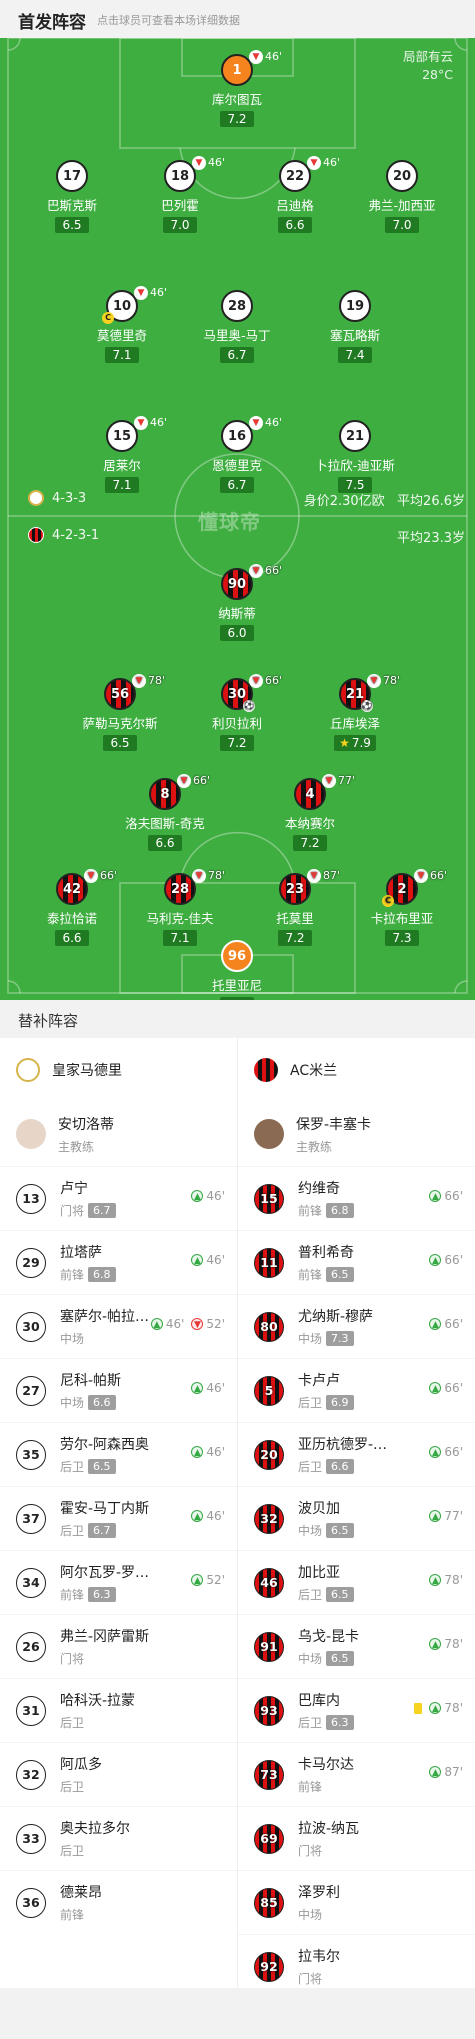 The image size is (475, 2039). I want to click on shirt-number: 16 ▼ 46', so click(251, 434).